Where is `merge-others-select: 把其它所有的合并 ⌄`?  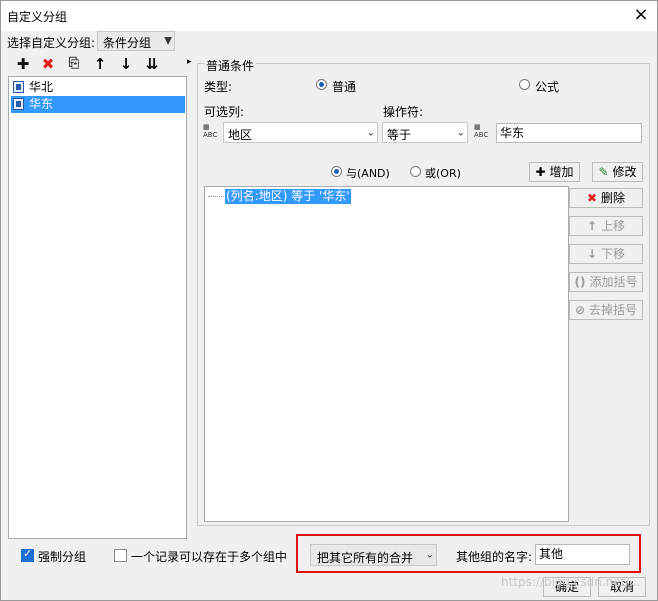 merge-others-select: 把其它所有的合并 ⌄ is located at coordinates (373, 555).